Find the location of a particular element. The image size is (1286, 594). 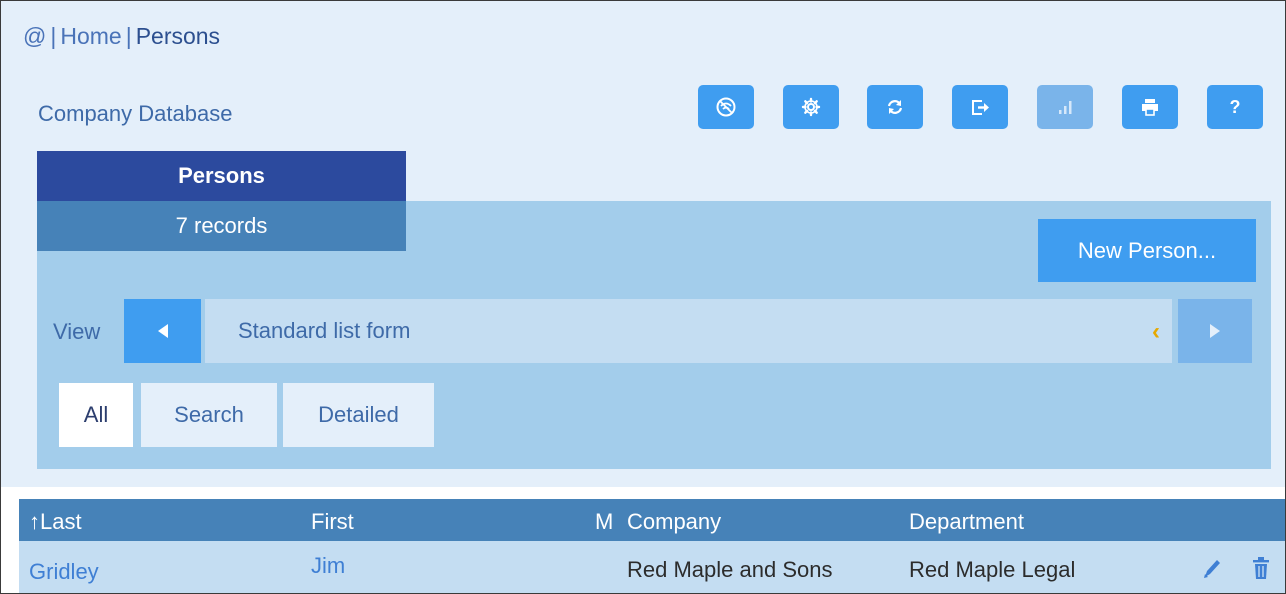

view-select: Standard list form ‹ is located at coordinates (688, 331).